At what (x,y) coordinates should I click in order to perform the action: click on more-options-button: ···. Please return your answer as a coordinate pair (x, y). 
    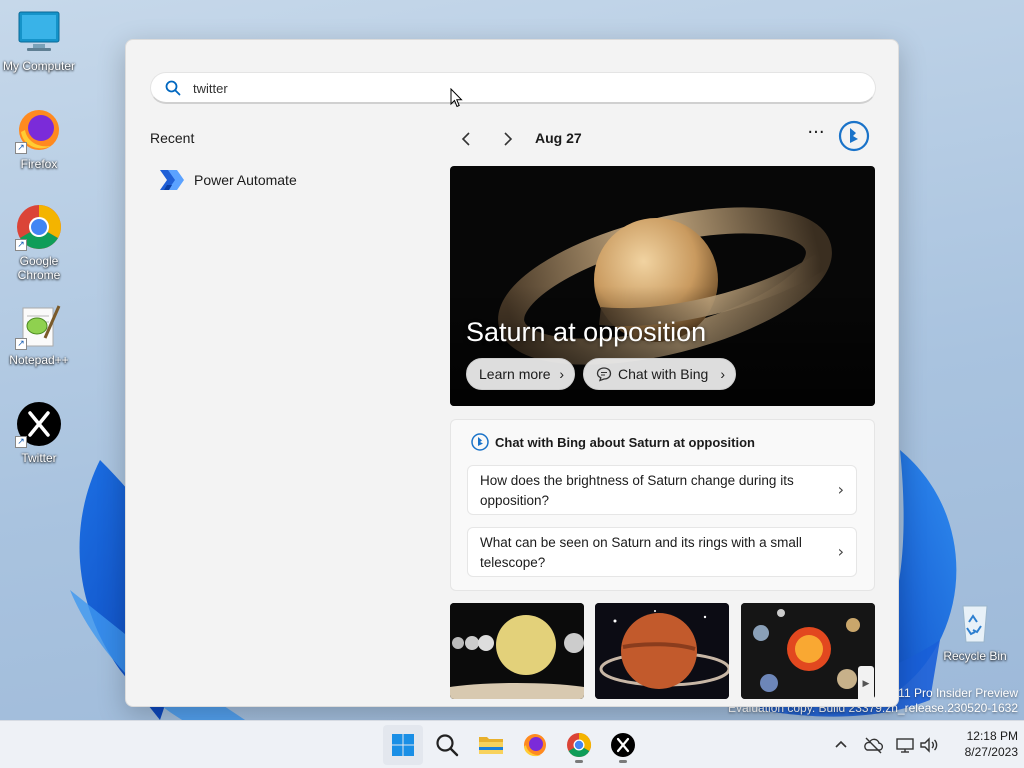
    Looking at the image, I should click on (816, 136).